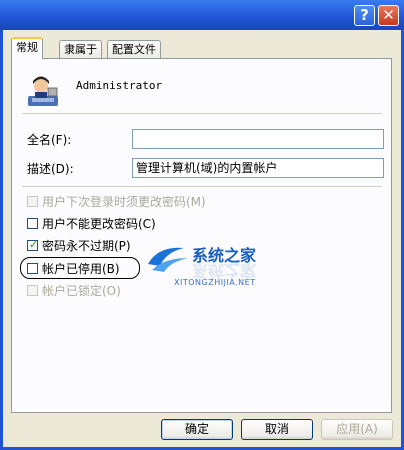 The width and height of the screenshot is (404, 450). I want to click on help-button: ?, so click(364, 15).